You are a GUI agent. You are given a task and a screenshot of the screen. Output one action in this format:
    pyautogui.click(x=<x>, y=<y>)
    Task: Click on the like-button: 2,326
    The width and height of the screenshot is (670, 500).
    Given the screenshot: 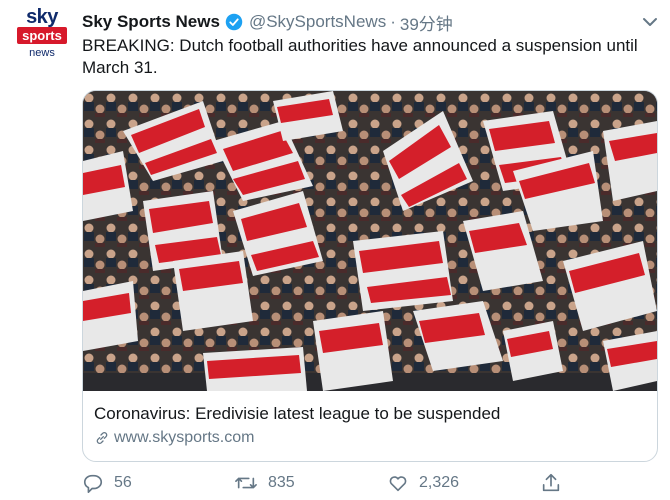 What is the action you would take?
    pyautogui.click(x=423, y=483)
    